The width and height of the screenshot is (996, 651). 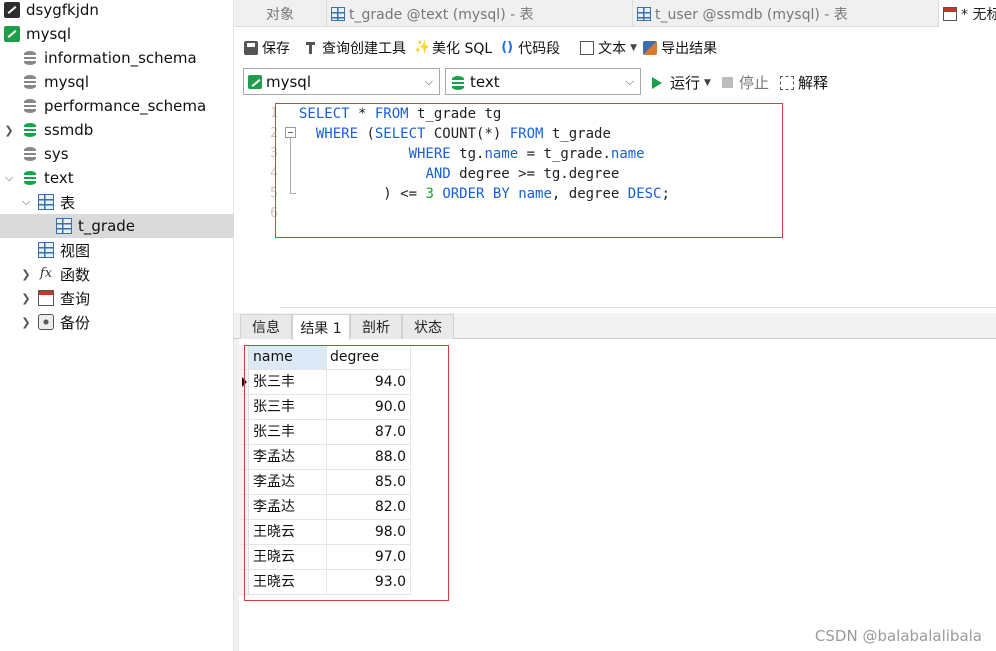 What do you see at coordinates (30, 106) in the screenshot?
I see `database-icon` at bounding box center [30, 106].